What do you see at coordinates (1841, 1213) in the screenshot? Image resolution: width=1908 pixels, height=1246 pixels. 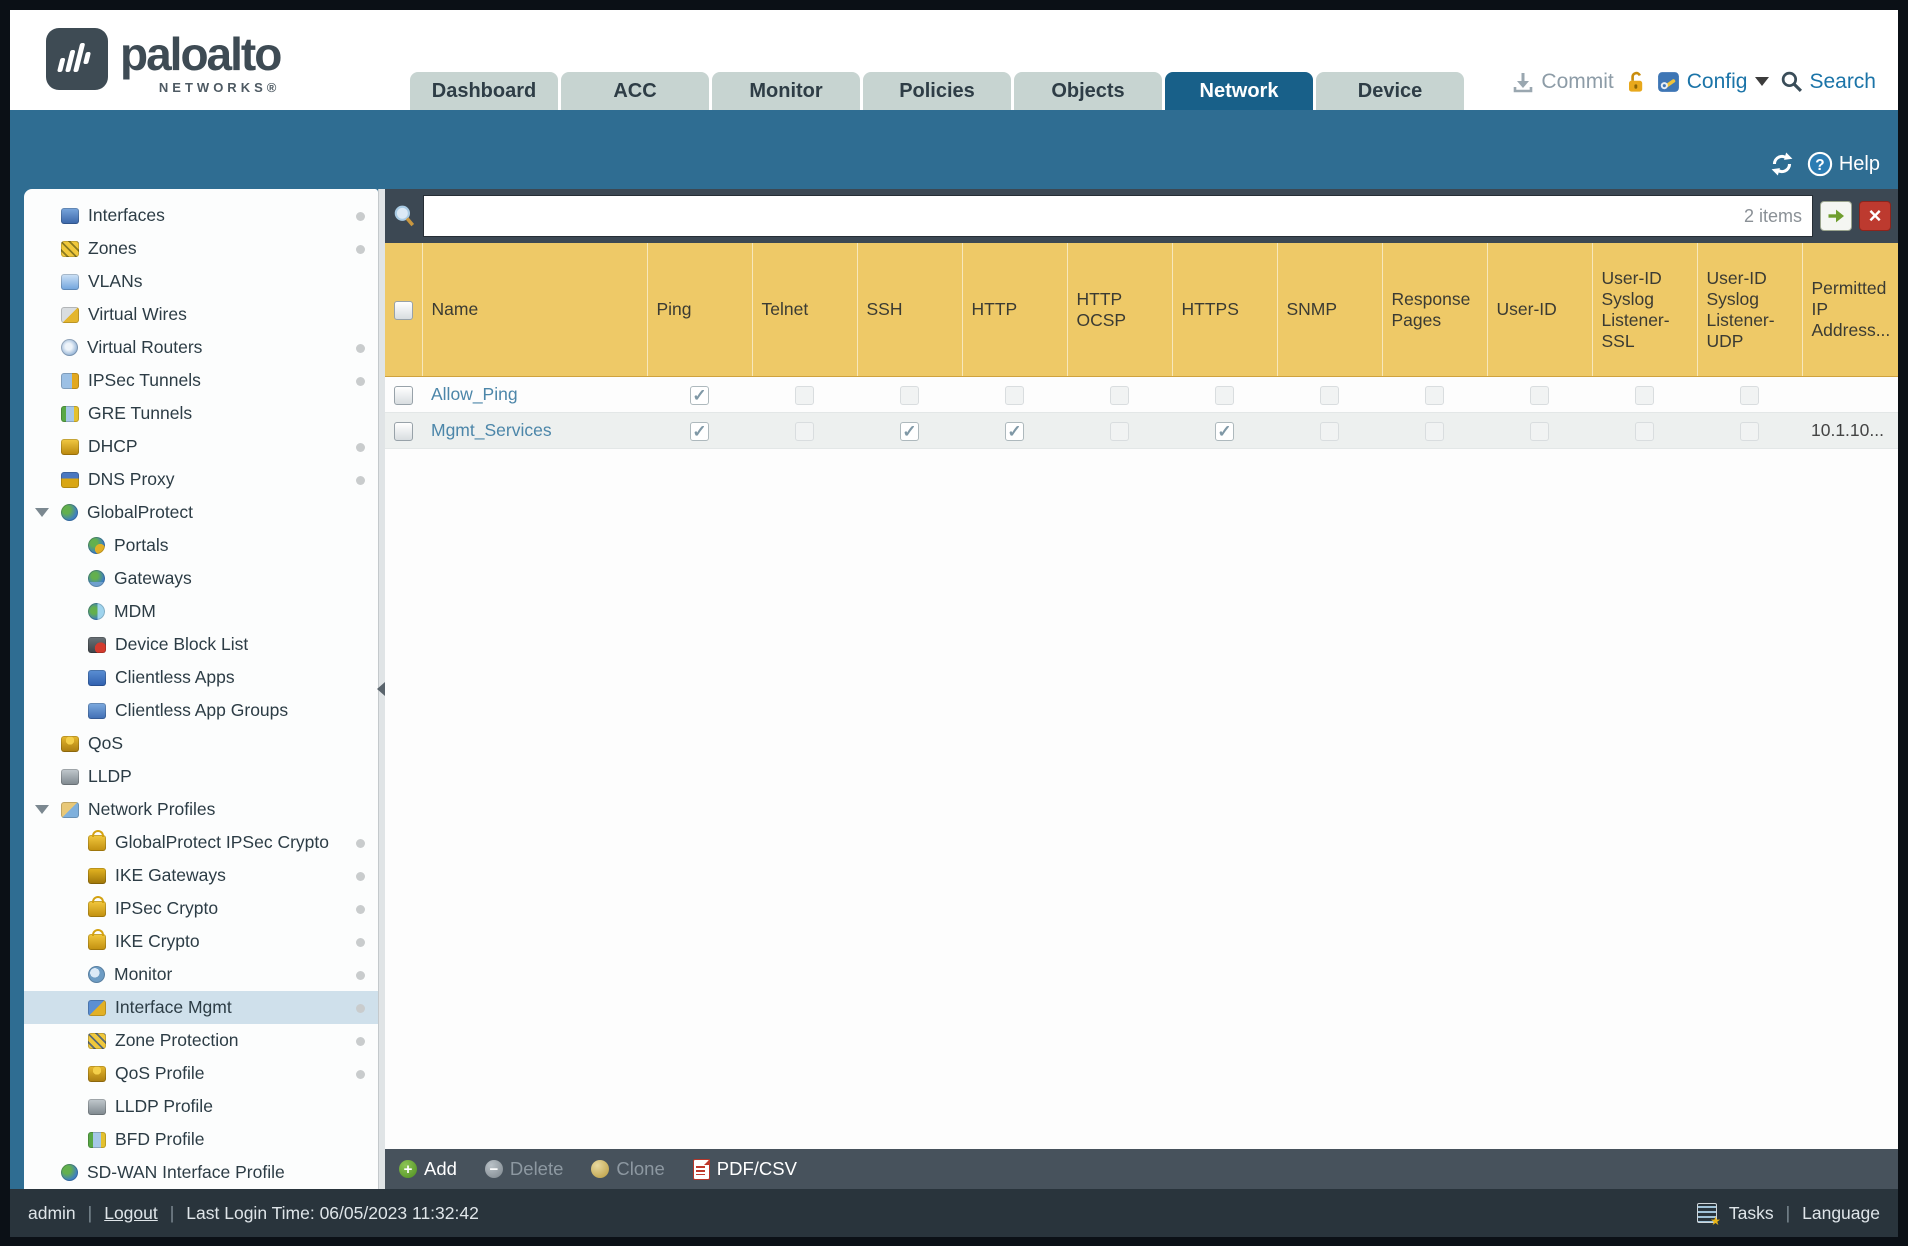 I see `language-link: Language` at bounding box center [1841, 1213].